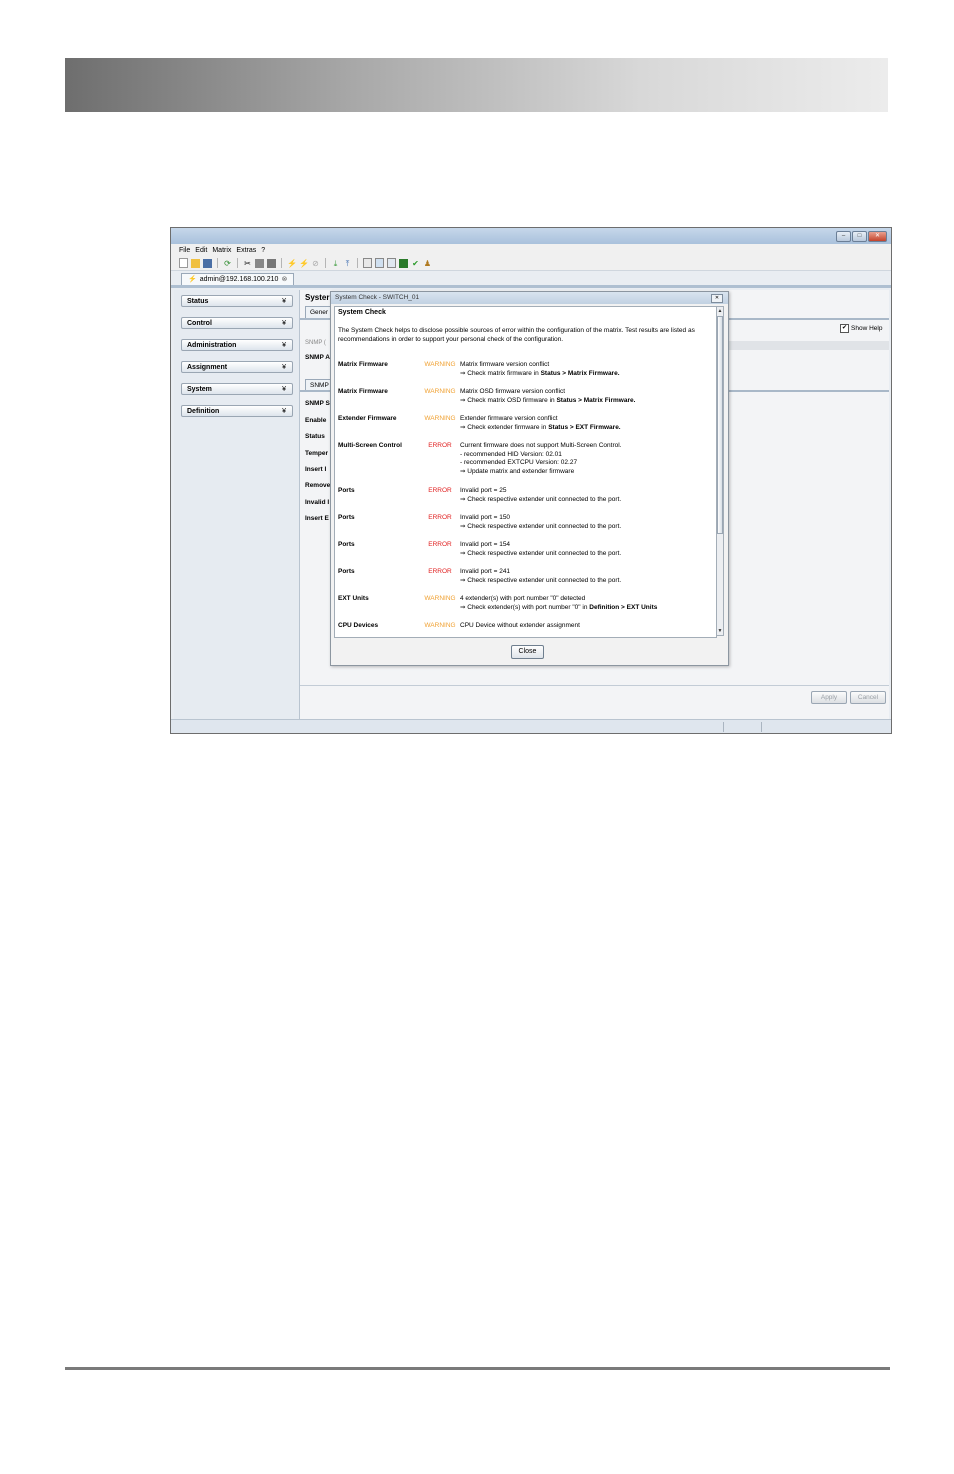 This screenshot has height=1474, width=954. Describe the element at coordinates (198, 301) in the screenshot. I see `sidebar-item-label: Status` at that location.